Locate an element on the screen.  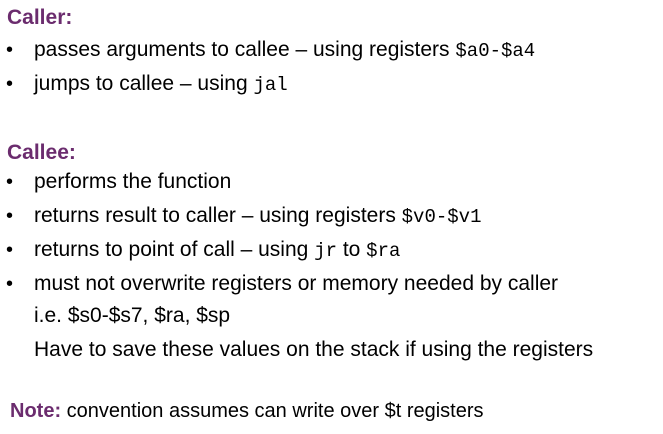
continuation-line: i.e. $s0-$s7, $ra, $sp is located at coordinates (132, 315).